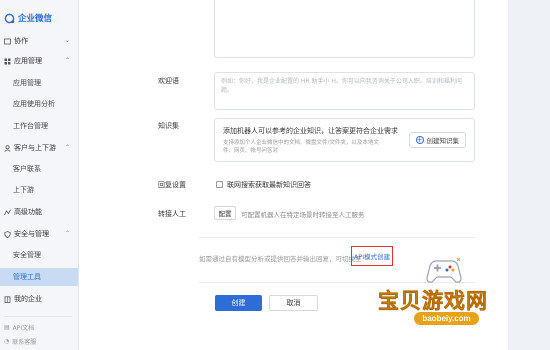 Image resolution: width=550 pixels, height=350 pixels. What do you see at coordinates (31, 234) in the screenshot?
I see `sidebar-group-label: 安全与管理` at bounding box center [31, 234].